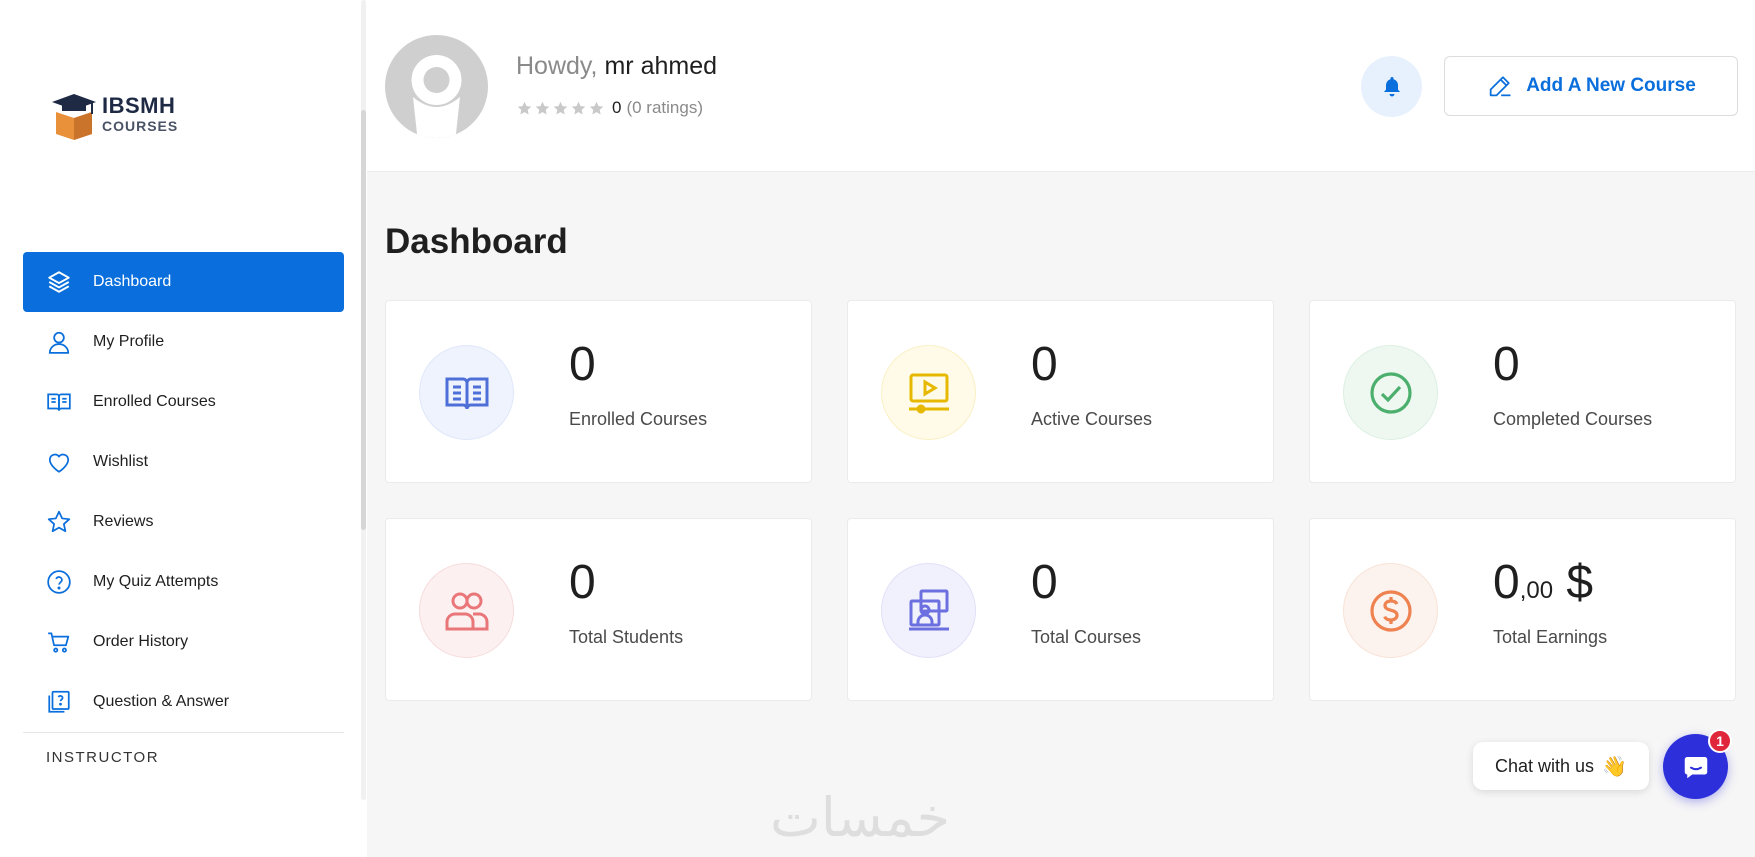 This screenshot has width=1755, height=857. Describe the element at coordinates (617, 107) in the screenshot. I see `rating-value: 0` at that location.